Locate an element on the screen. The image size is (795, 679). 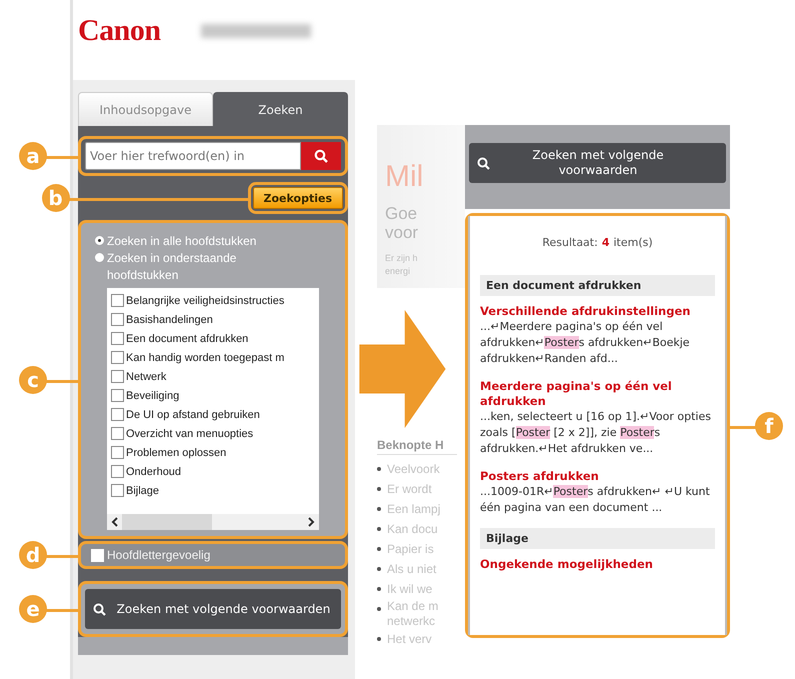
tab: Inhoudsopgave is located at coordinates (145, 109).